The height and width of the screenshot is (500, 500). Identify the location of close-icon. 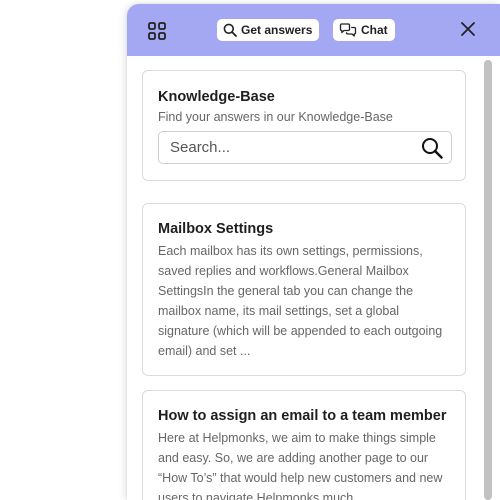
(468, 29).